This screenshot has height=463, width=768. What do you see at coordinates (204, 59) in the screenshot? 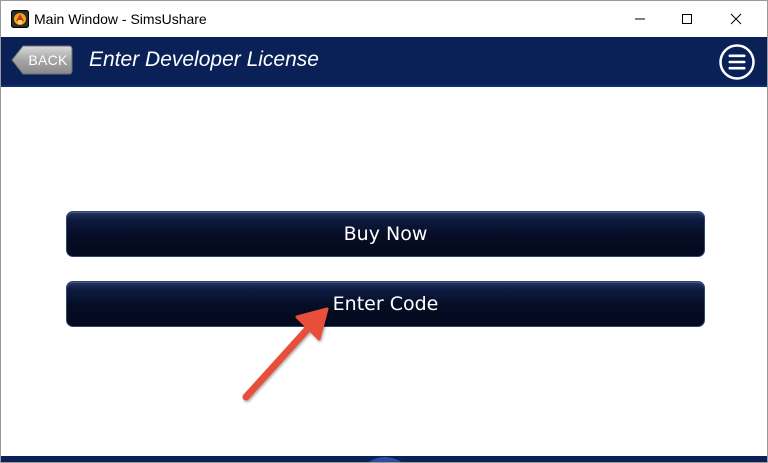
I see `page-title: Enter Developer License` at bounding box center [204, 59].